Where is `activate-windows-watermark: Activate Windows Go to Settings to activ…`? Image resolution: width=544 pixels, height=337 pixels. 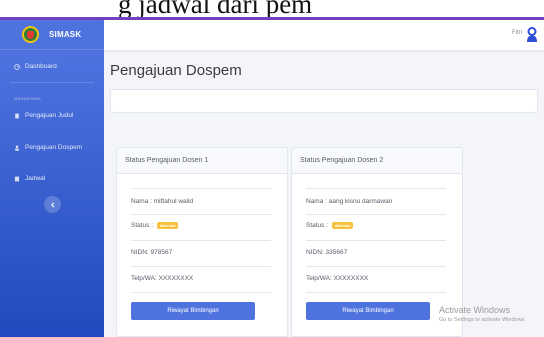 activate-windows-watermark: Activate Windows Go to Settings to activ… is located at coordinates (482, 314).